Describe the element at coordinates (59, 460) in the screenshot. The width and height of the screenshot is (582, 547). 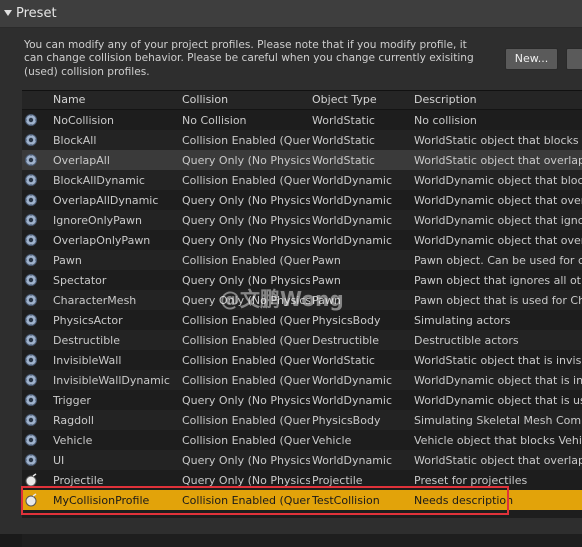
I see `profile-name-cell: UI` at that location.